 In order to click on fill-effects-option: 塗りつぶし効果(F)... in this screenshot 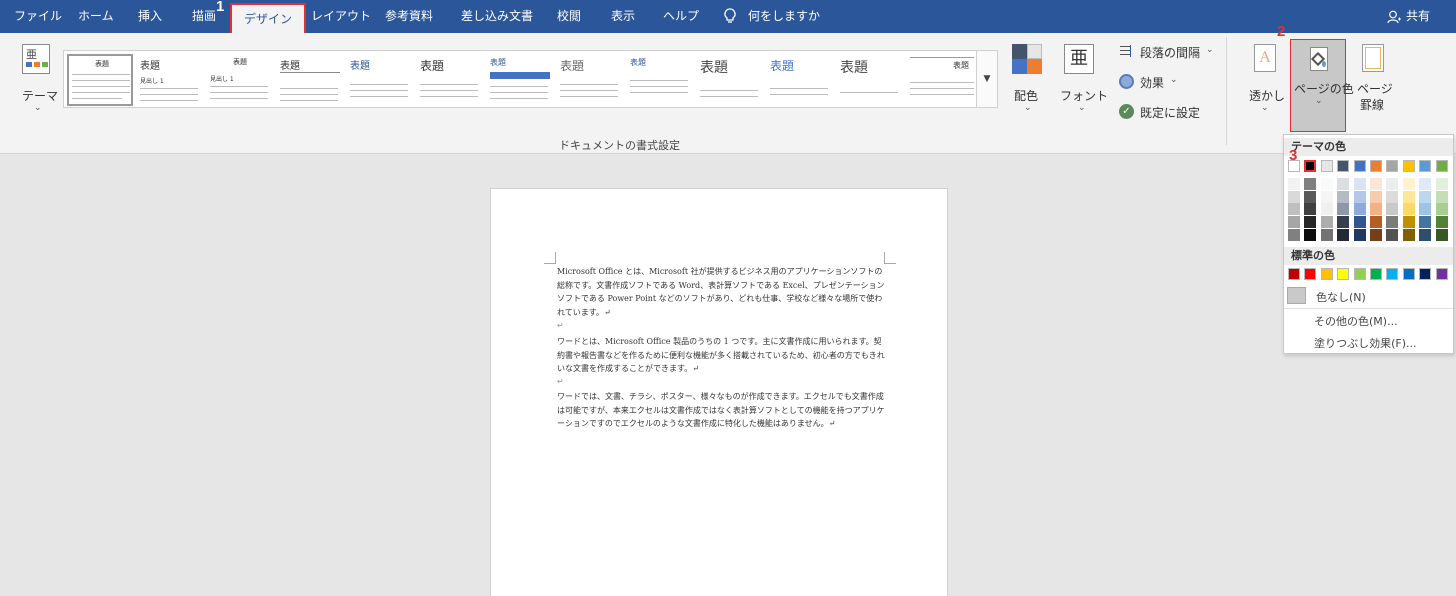, I will do `click(1365, 343)`.